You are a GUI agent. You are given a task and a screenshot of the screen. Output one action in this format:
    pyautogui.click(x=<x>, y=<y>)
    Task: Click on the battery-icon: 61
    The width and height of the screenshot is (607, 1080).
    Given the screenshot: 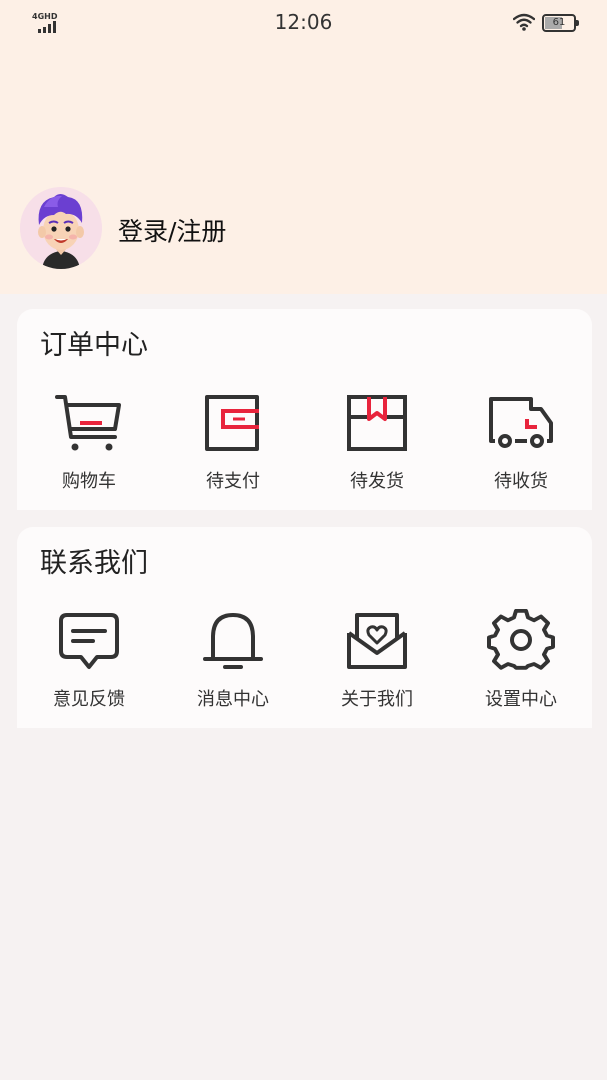 What is the action you would take?
    pyautogui.click(x=560, y=23)
    